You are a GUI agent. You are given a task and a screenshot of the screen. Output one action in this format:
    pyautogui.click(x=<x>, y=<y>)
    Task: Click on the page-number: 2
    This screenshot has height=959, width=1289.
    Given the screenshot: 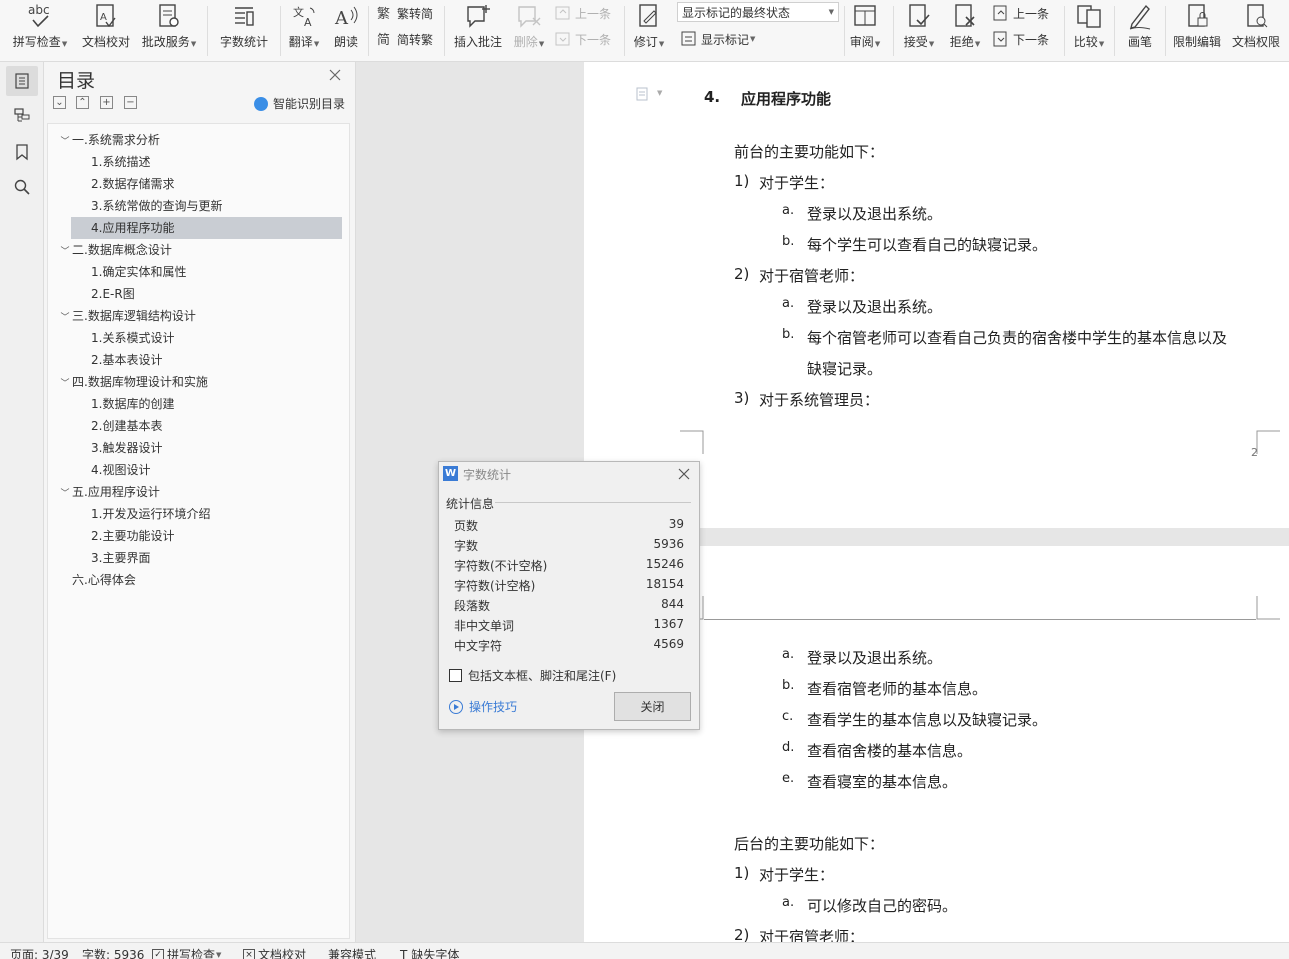 What is the action you would take?
    pyautogui.click(x=1254, y=452)
    